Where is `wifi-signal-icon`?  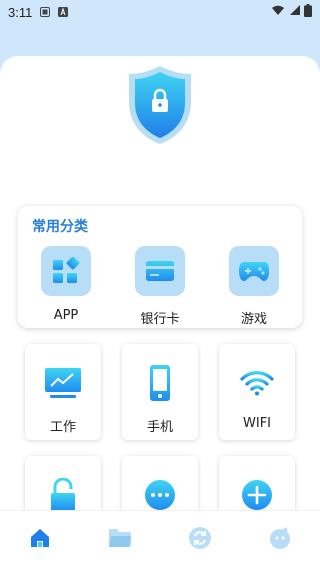
wifi-signal-icon is located at coordinates (278, 12).